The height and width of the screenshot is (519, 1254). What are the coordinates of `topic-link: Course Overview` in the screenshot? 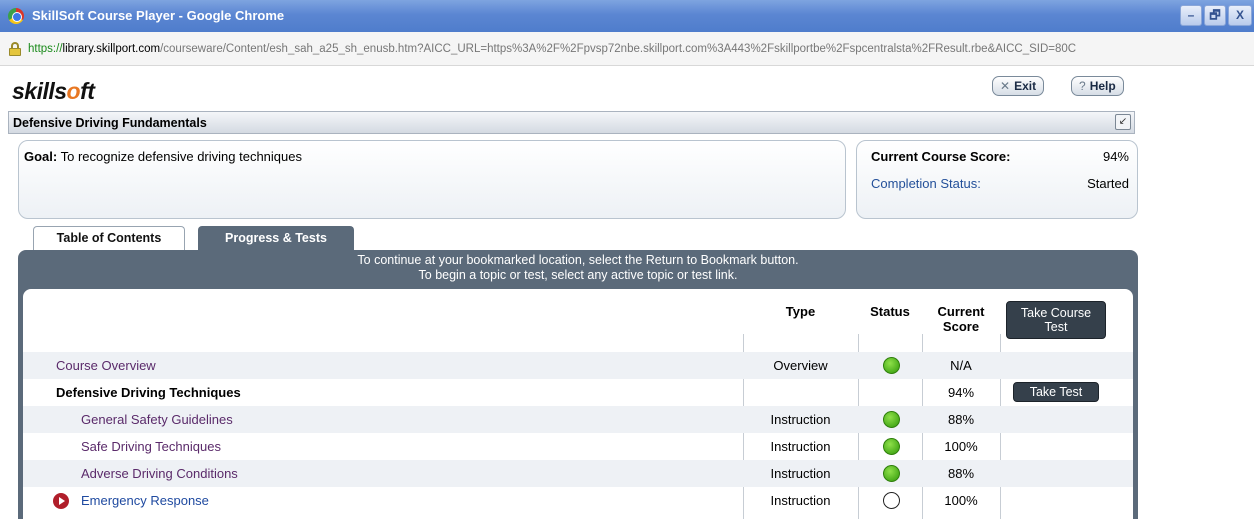 It's located at (106, 365).